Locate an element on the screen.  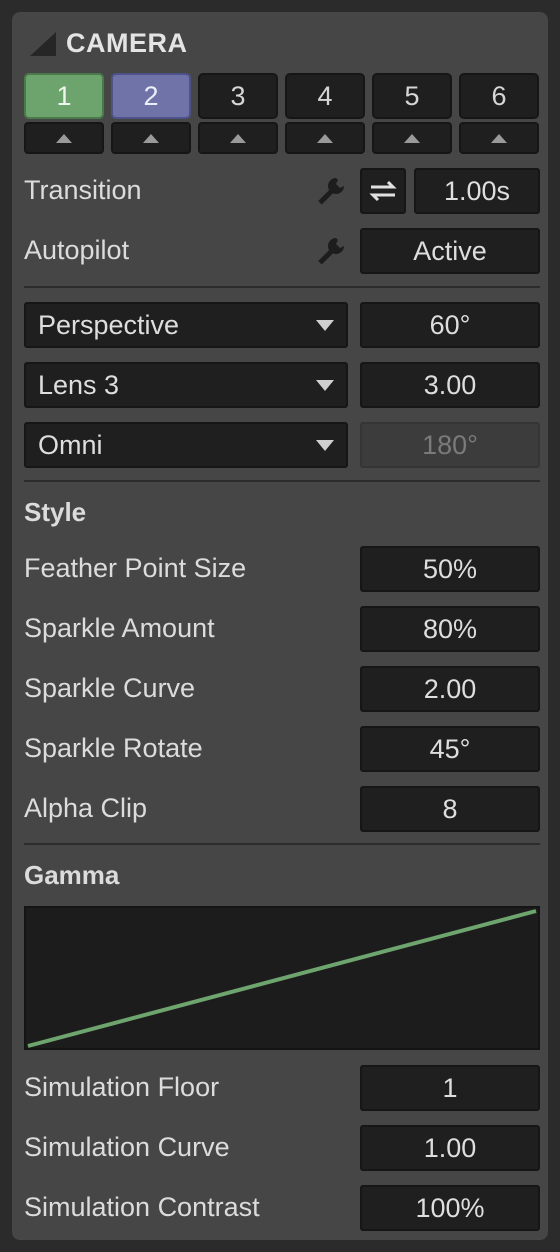
light-angle-field: 180° is located at coordinates (450, 445).